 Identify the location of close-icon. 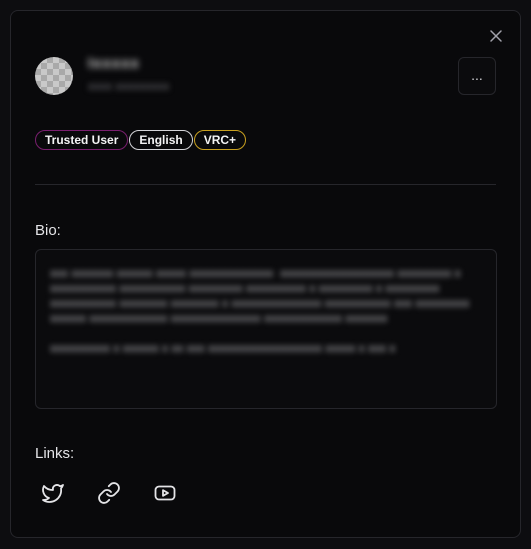
(496, 36).